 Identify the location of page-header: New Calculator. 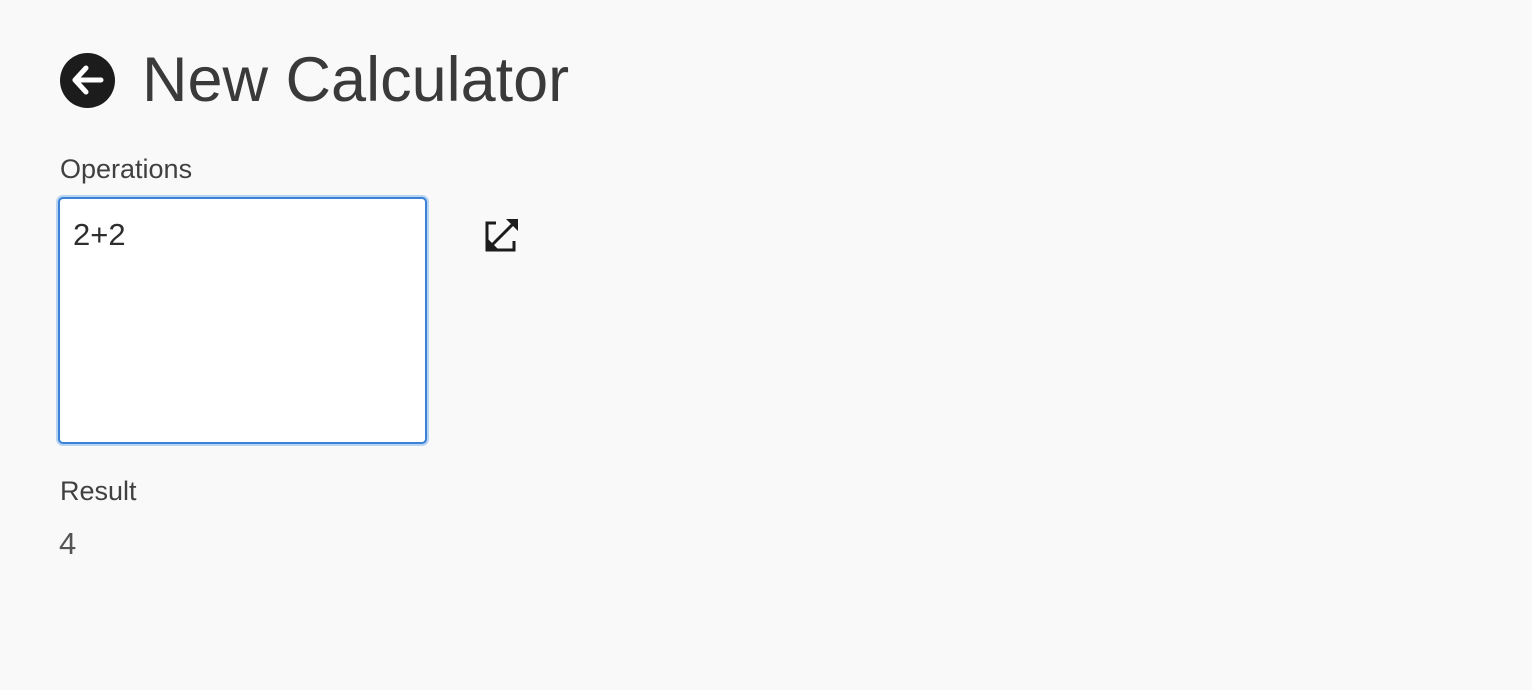
(314, 80).